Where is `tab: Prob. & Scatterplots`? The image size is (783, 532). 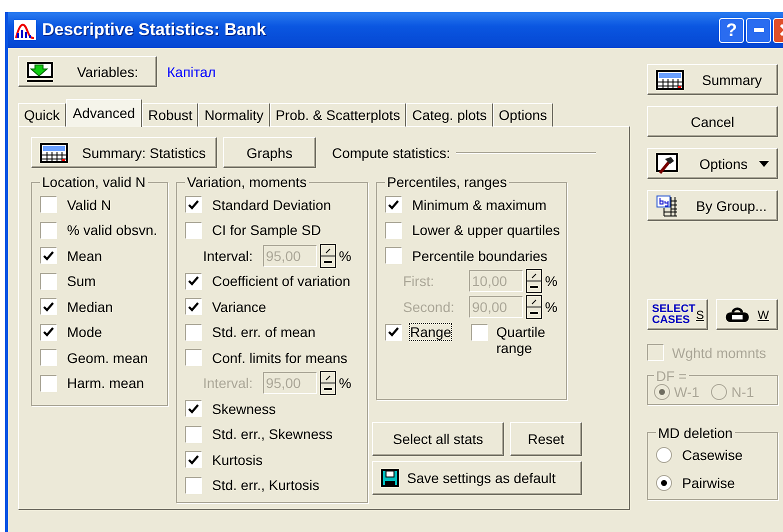 tab: Prob. & Scatterplots is located at coordinates (338, 115).